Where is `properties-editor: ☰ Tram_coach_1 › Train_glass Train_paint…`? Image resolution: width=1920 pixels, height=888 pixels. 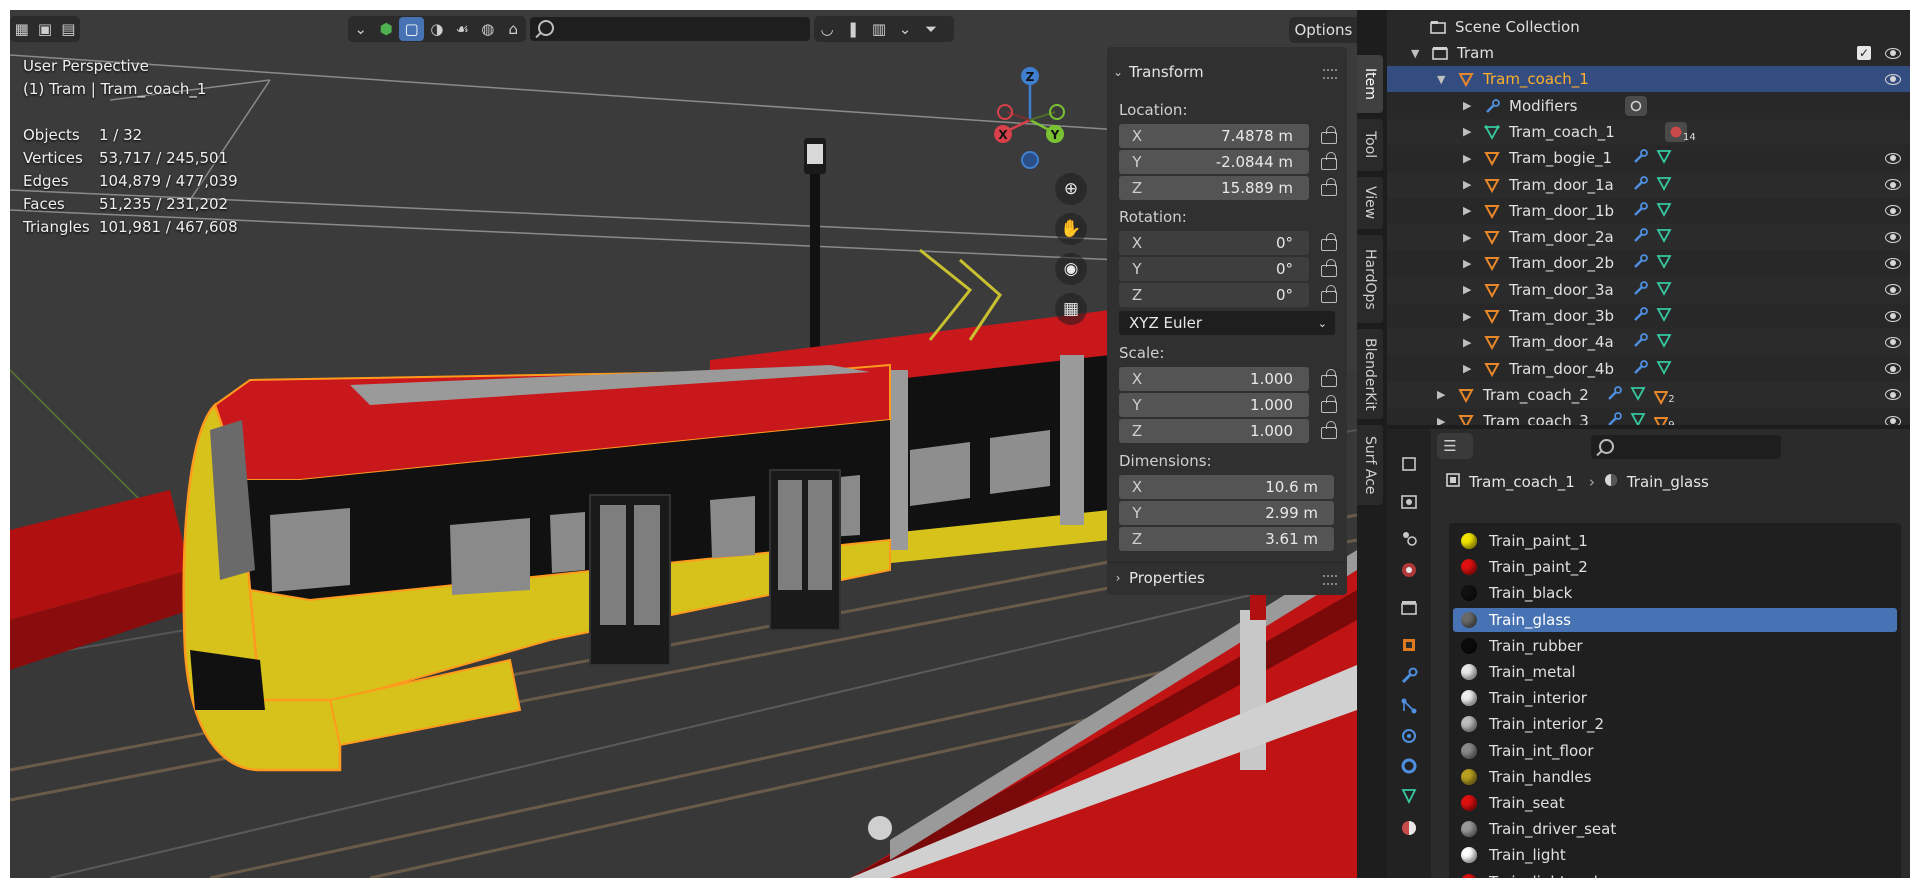
properties-editor: ☰ Tram_coach_1 › Train_glass Train_paint… is located at coordinates (1648, 653).